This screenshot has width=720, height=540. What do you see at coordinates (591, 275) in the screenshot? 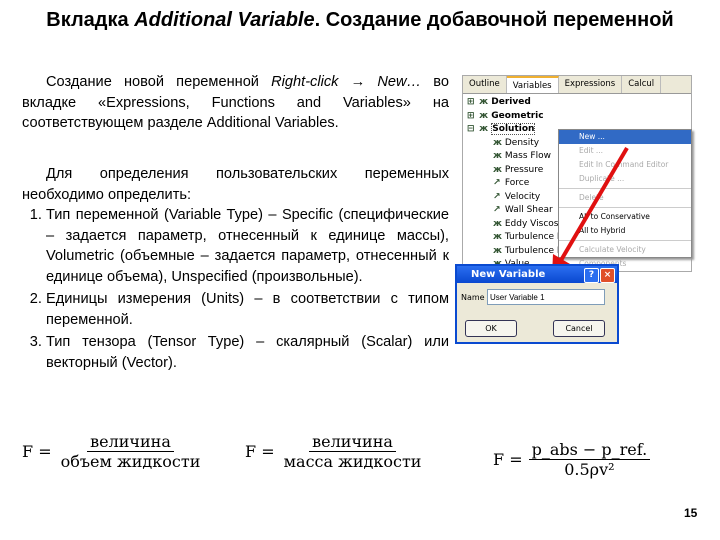
I see `help-button: ?` at bounding box center [591, 275].